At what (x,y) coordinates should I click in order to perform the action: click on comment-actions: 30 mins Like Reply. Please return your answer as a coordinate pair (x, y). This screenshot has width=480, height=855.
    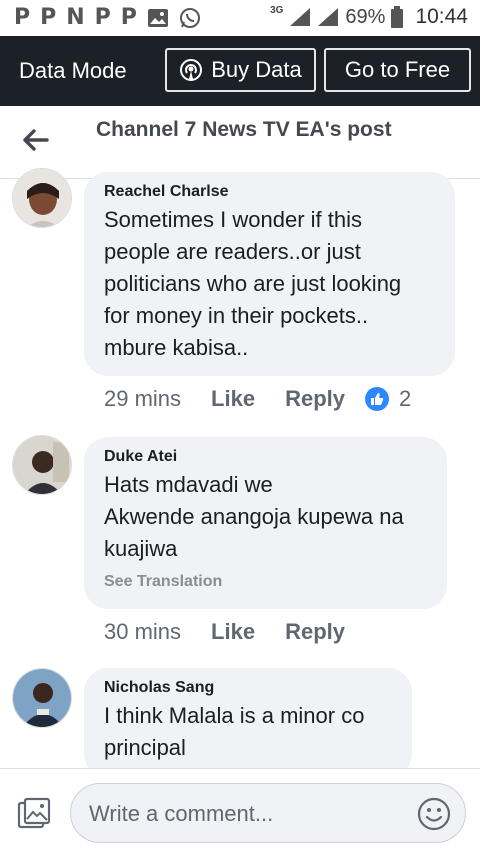
    Looking at the image, I should click on (224, 632).